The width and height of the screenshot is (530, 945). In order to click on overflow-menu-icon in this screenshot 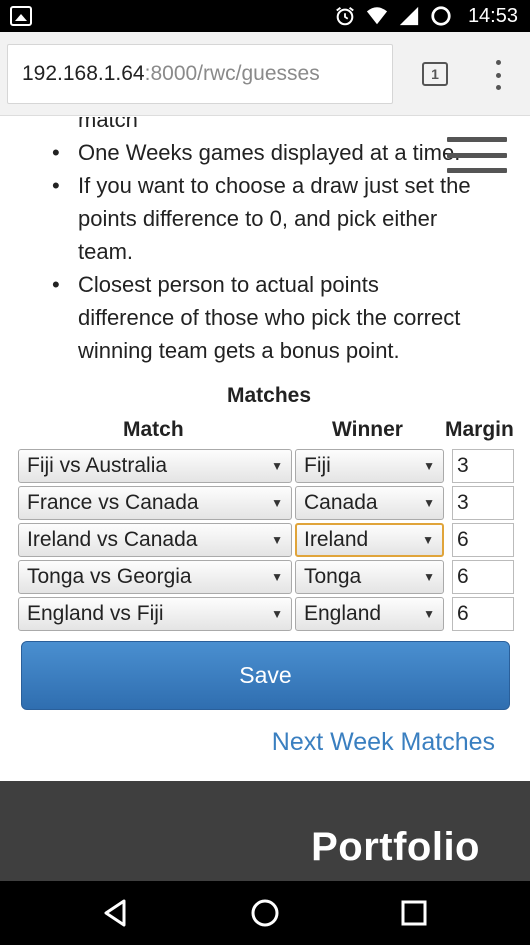, I will do `click(498, 75)`.